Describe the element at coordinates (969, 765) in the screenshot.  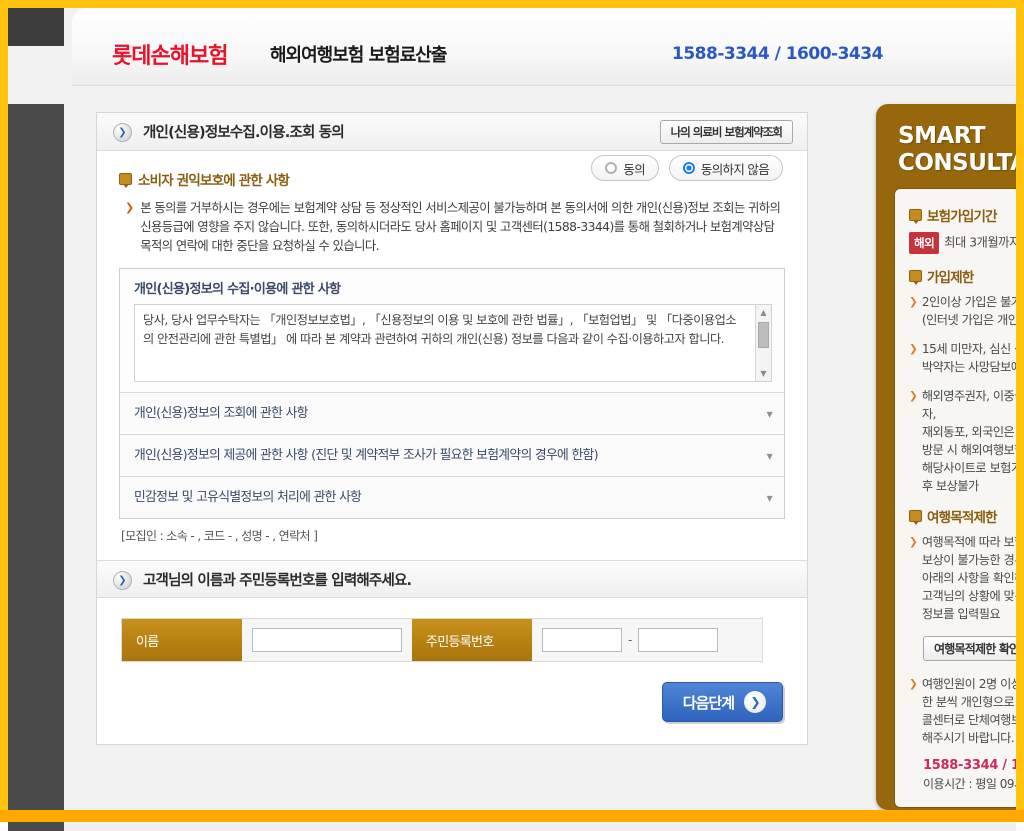
I see `sidebar-phone-number: 1588-3344 / 1600-3434` at that location.